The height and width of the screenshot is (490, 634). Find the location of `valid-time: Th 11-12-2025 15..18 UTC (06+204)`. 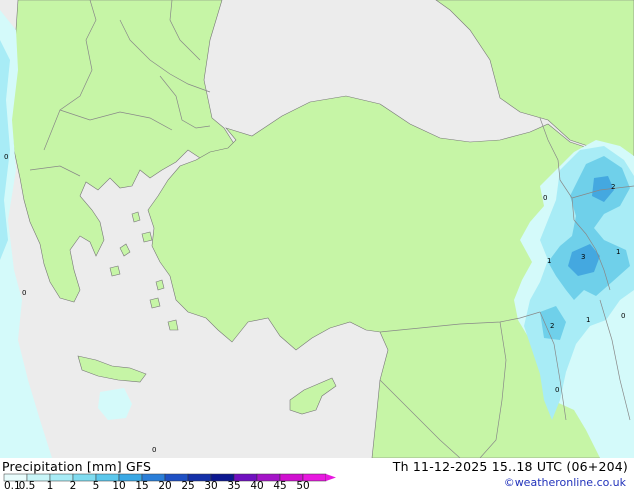

valid-time: Th 11-12-2025 15..18 UTC (06+204) is located at coordinates (510, 466).